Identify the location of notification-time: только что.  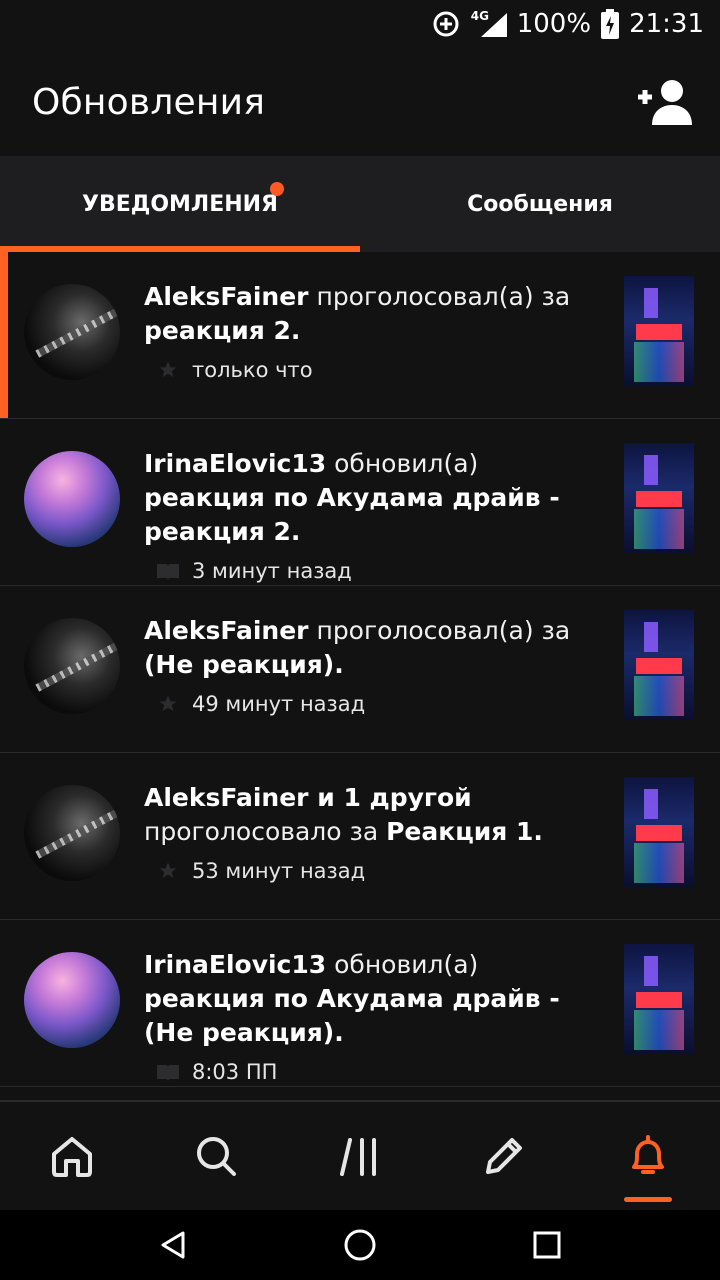
(252, 370).